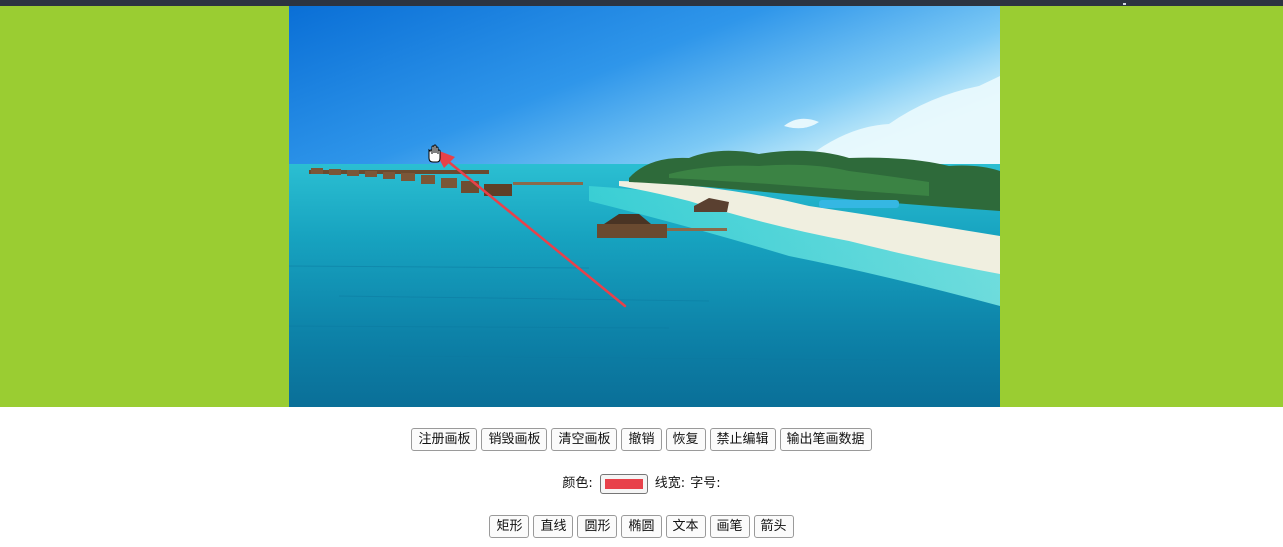  Describe the element at coordinates (859, 204) in the screenshot. I see `pool` at that location.